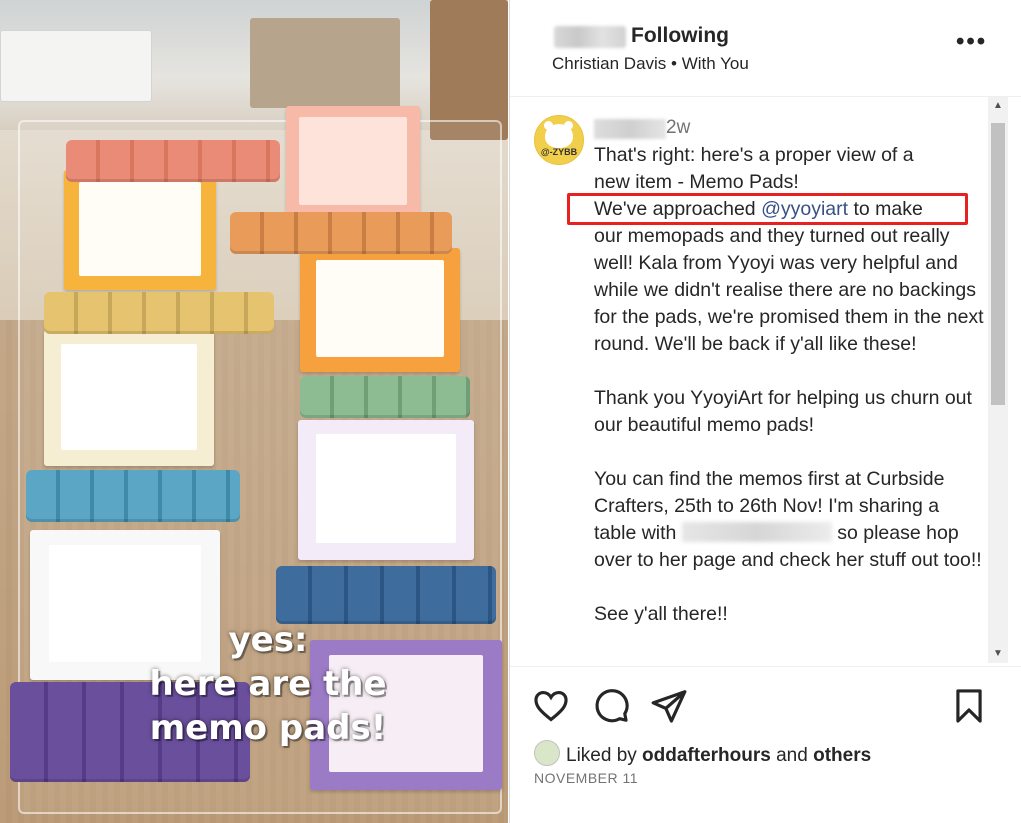 The height and width of the screenshot is (823, 1021). I want to click on action-bar, so click(765, 696).